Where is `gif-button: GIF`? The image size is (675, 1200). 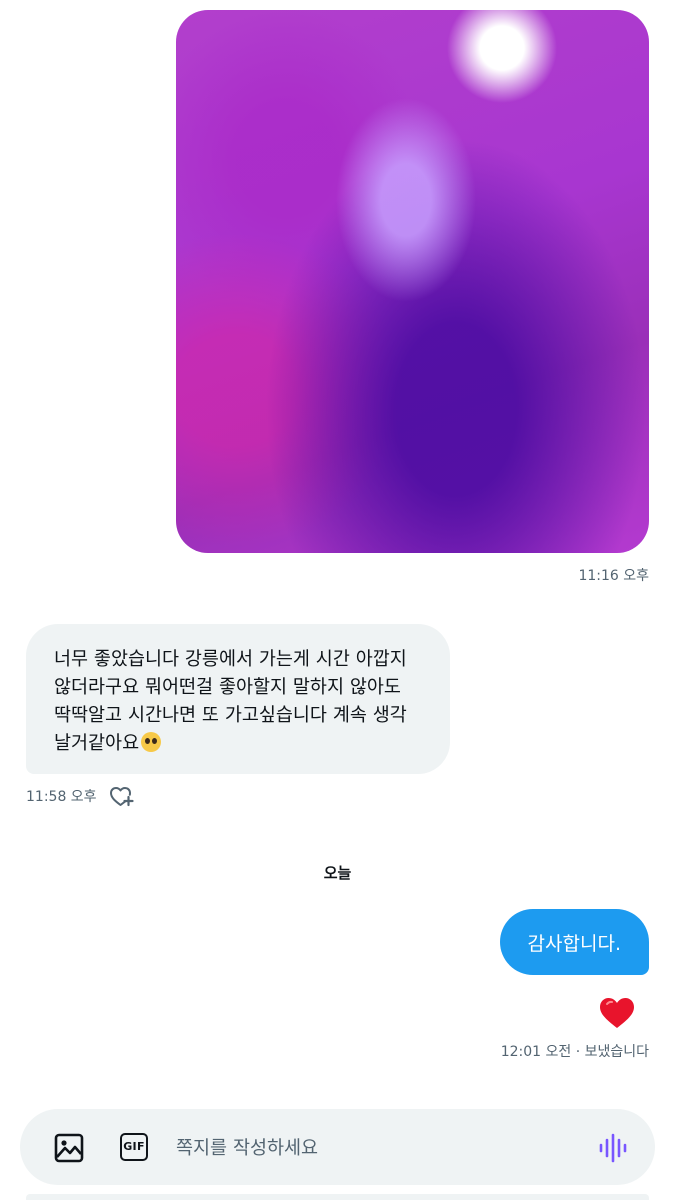
gif-button: GIF is located at coordinates (134, 1147).